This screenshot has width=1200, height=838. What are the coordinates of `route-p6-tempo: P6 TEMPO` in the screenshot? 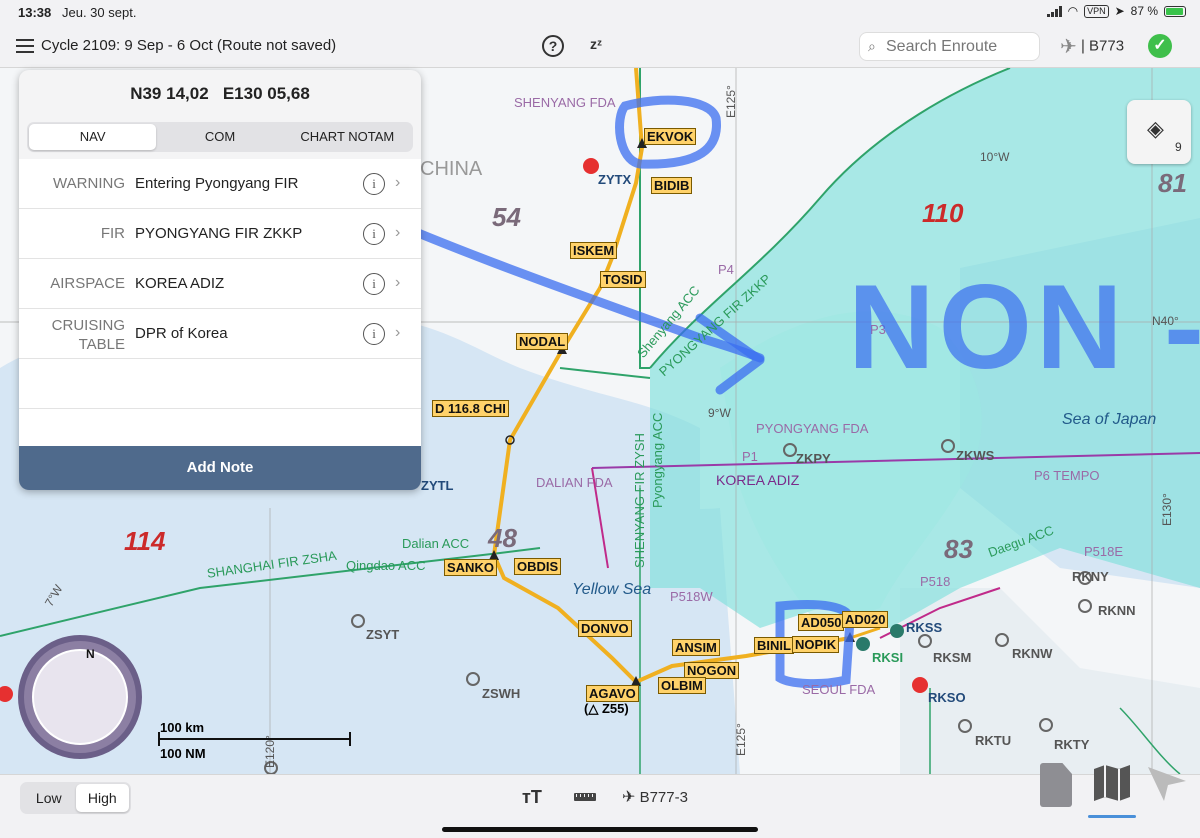 It's located at (1067, 475).